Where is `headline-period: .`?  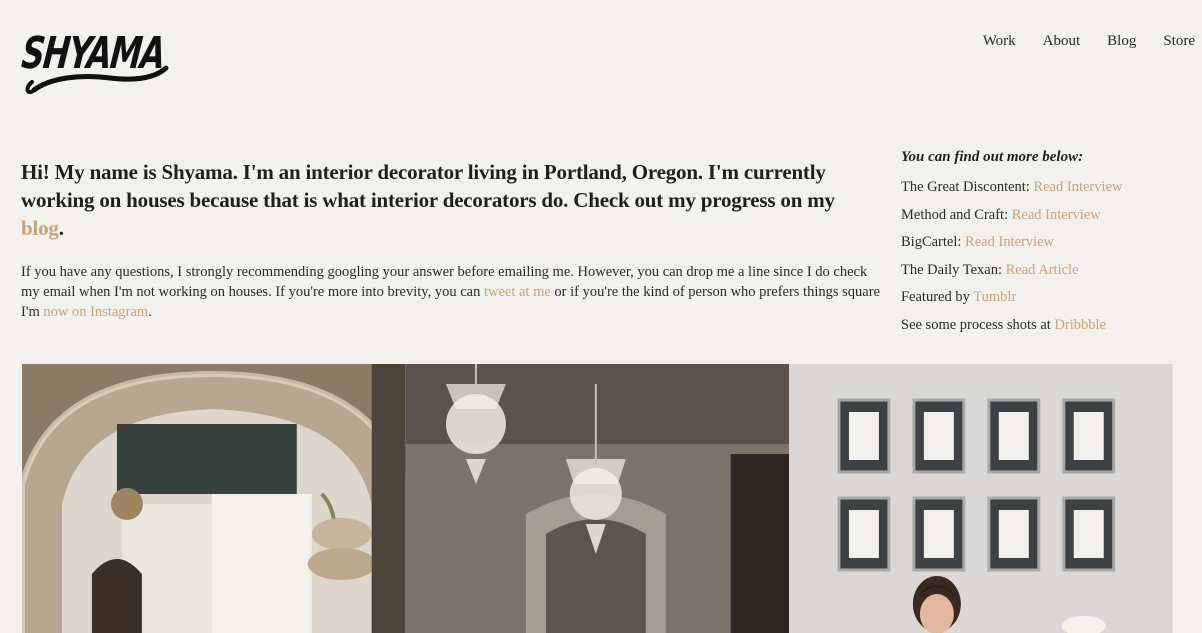
headline-period: . is located at coordinates (61, 228).